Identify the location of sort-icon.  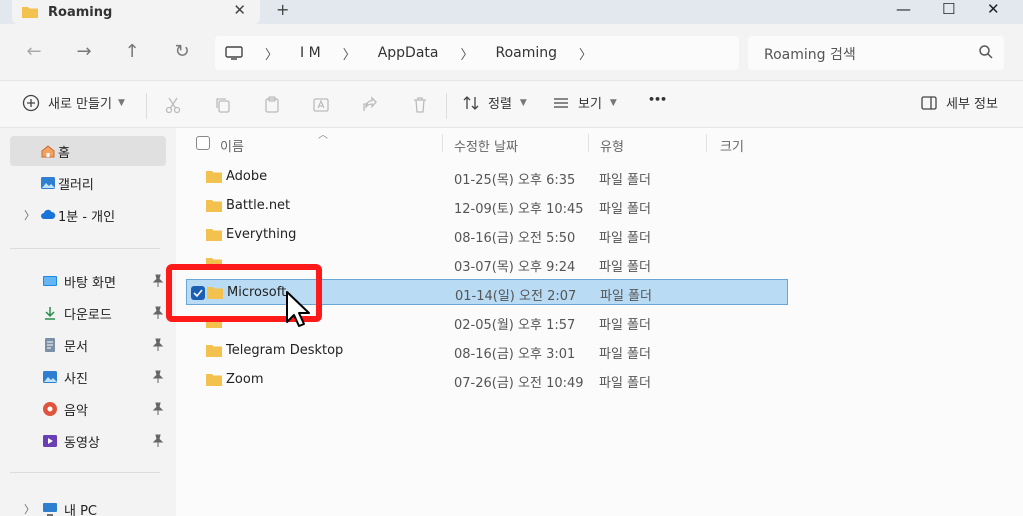
(471, 102).